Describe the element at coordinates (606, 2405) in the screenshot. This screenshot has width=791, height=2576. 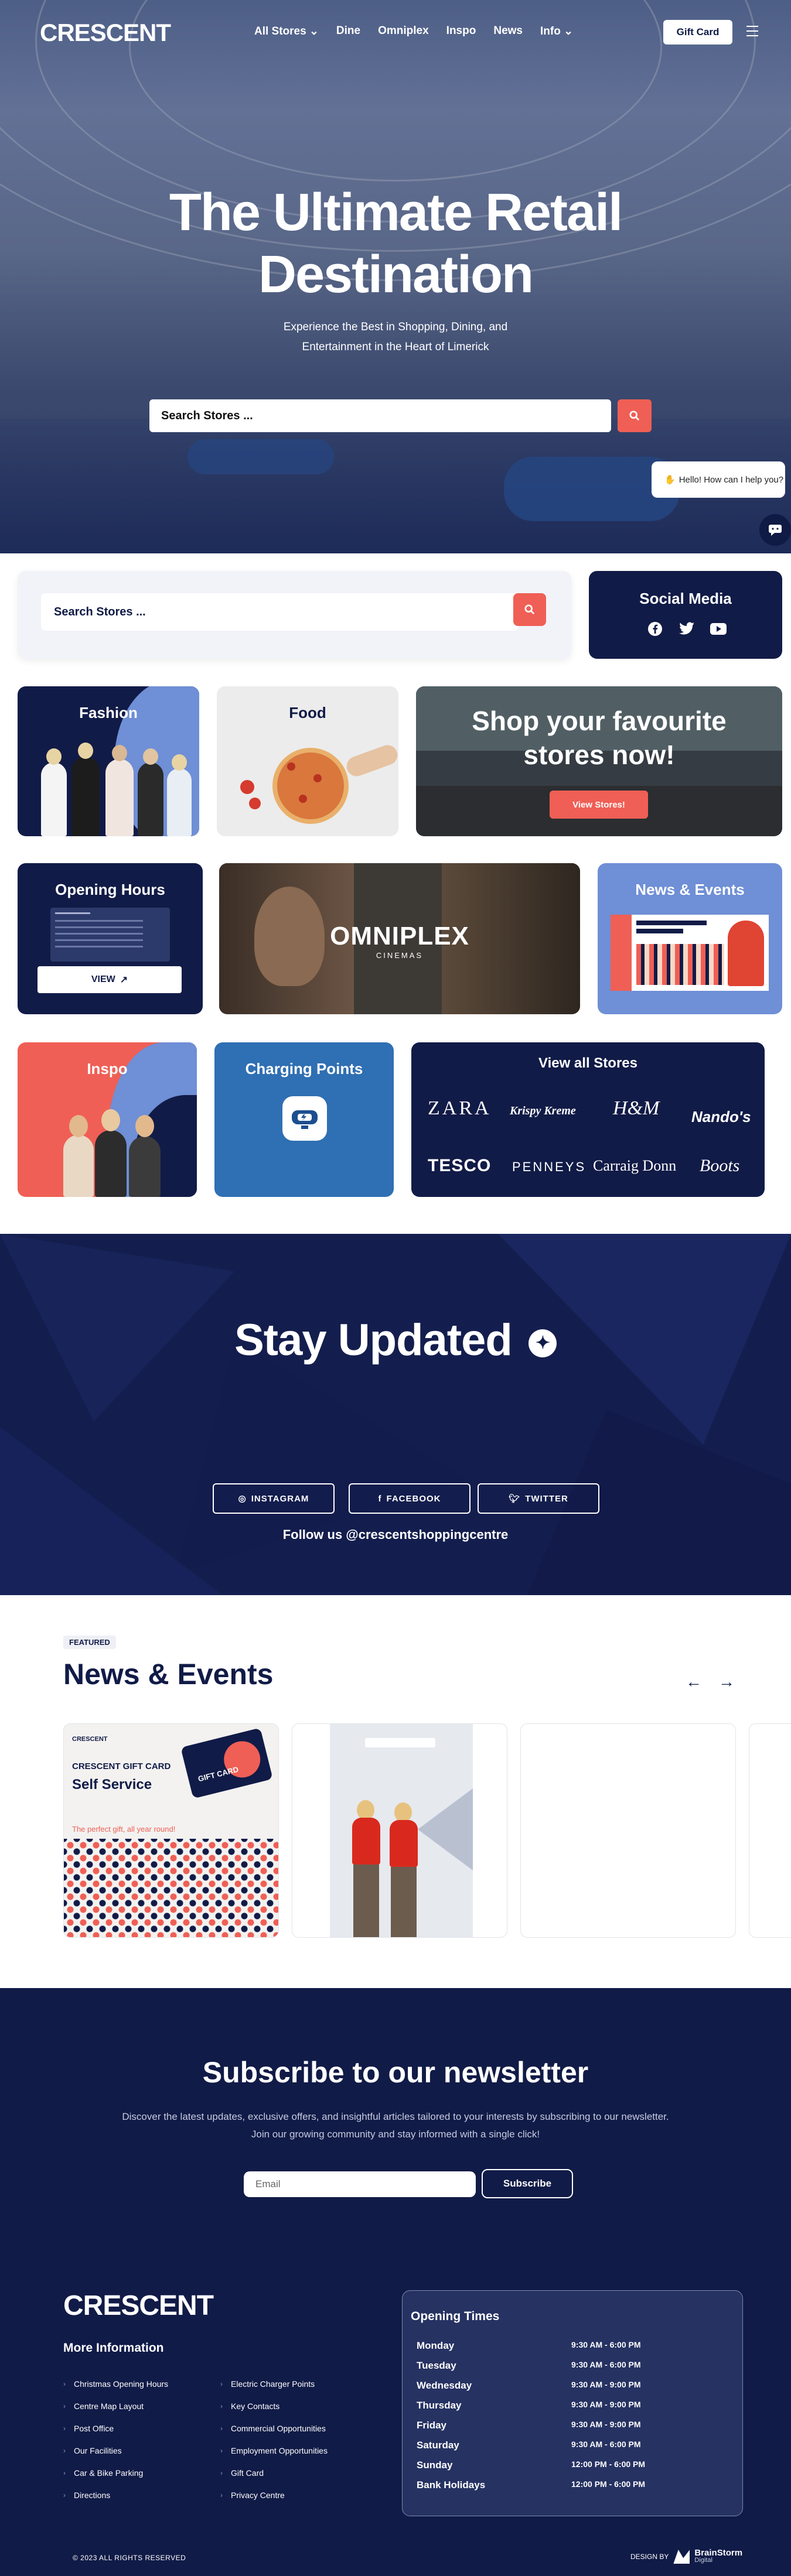
I see `opening-hours: 9:30 AM - 9:00 PM` at that location.